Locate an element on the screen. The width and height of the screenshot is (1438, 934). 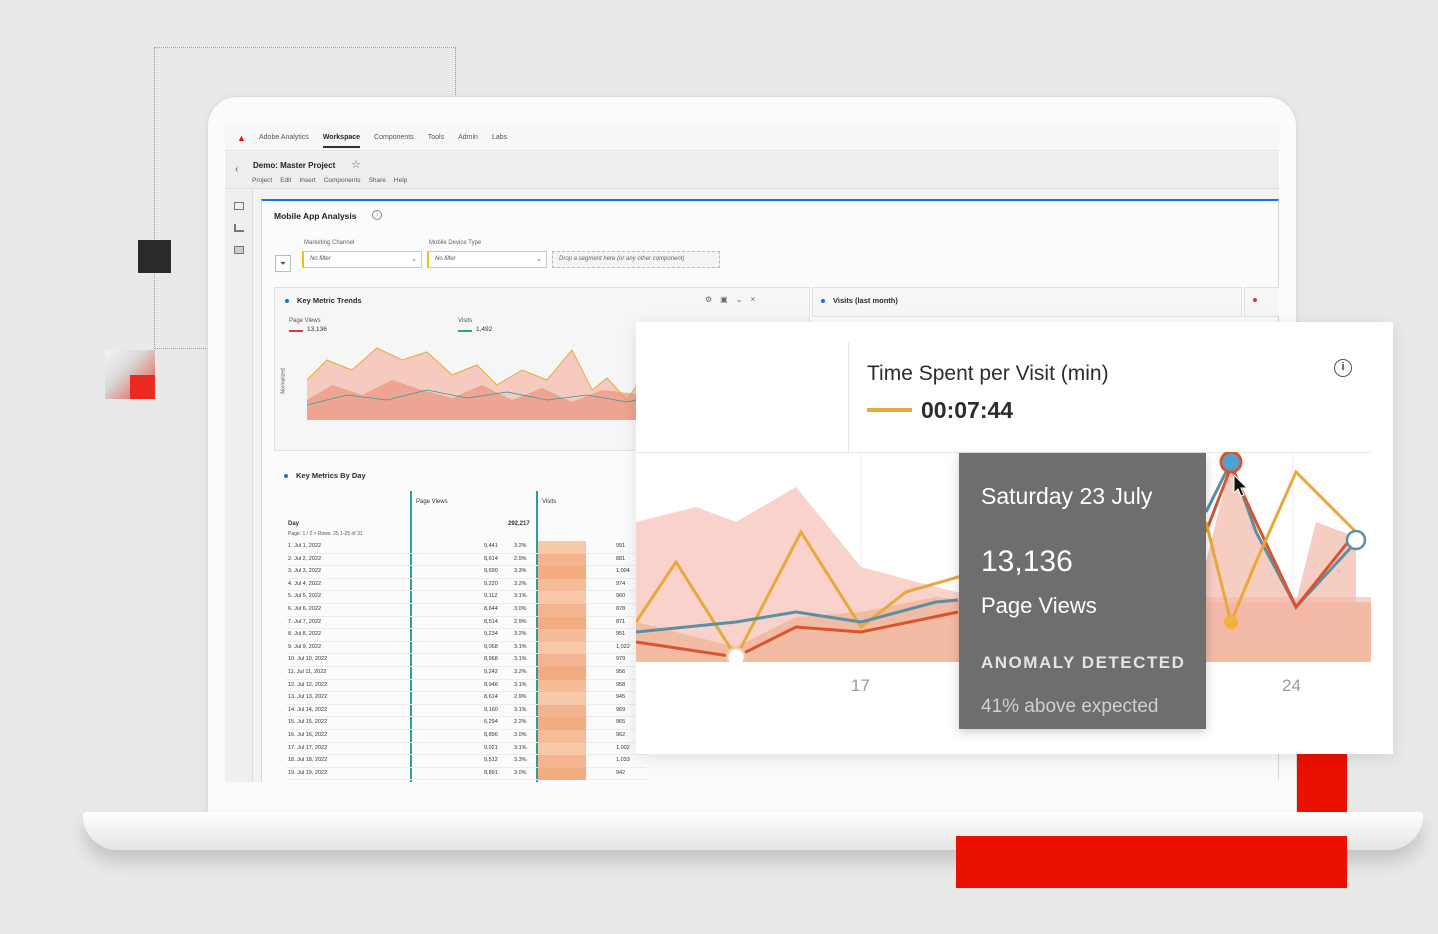
row-percent: 3.3% is located at coordinates (520, 760).